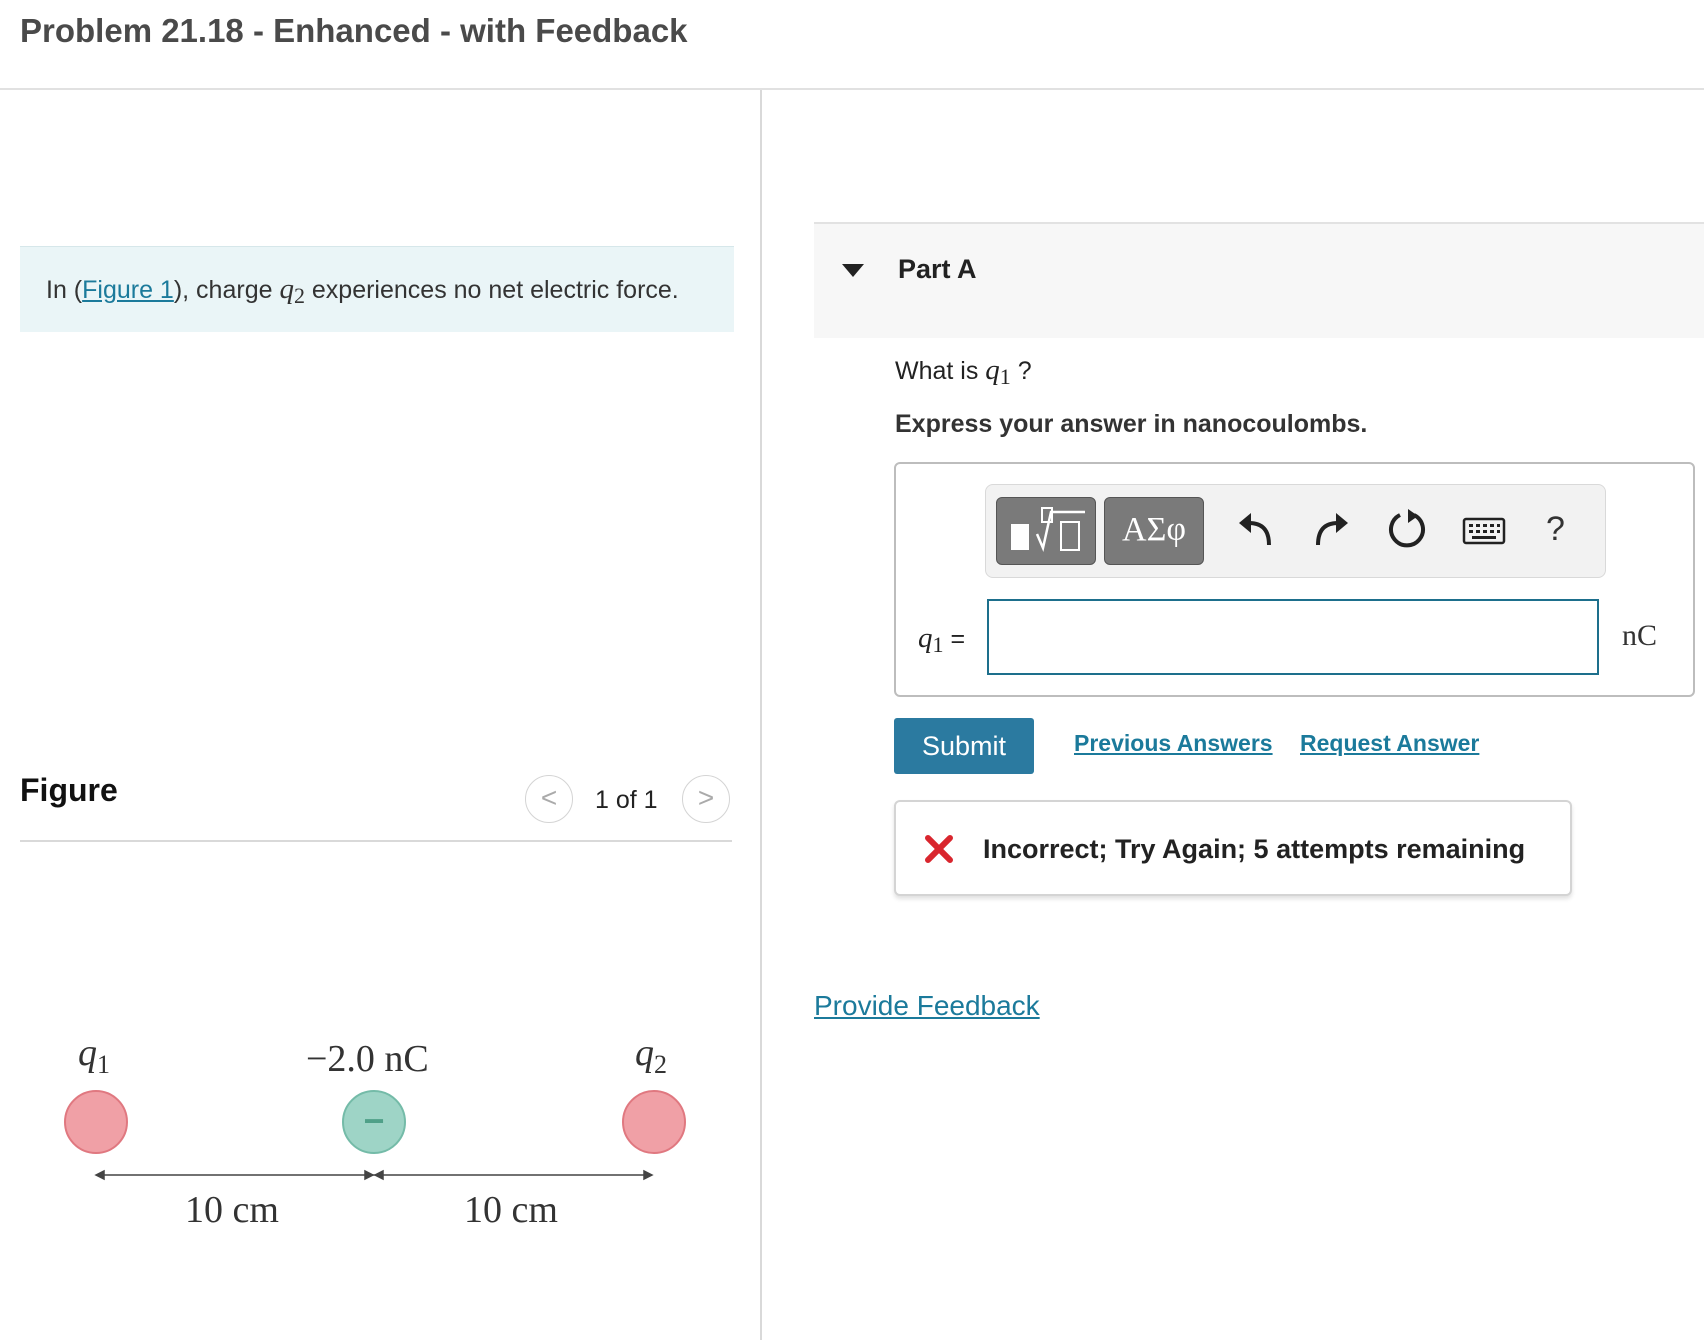 The height and width of the screenshot is (1340, 1704). I want to click on figure-divider, so click(376, 841).